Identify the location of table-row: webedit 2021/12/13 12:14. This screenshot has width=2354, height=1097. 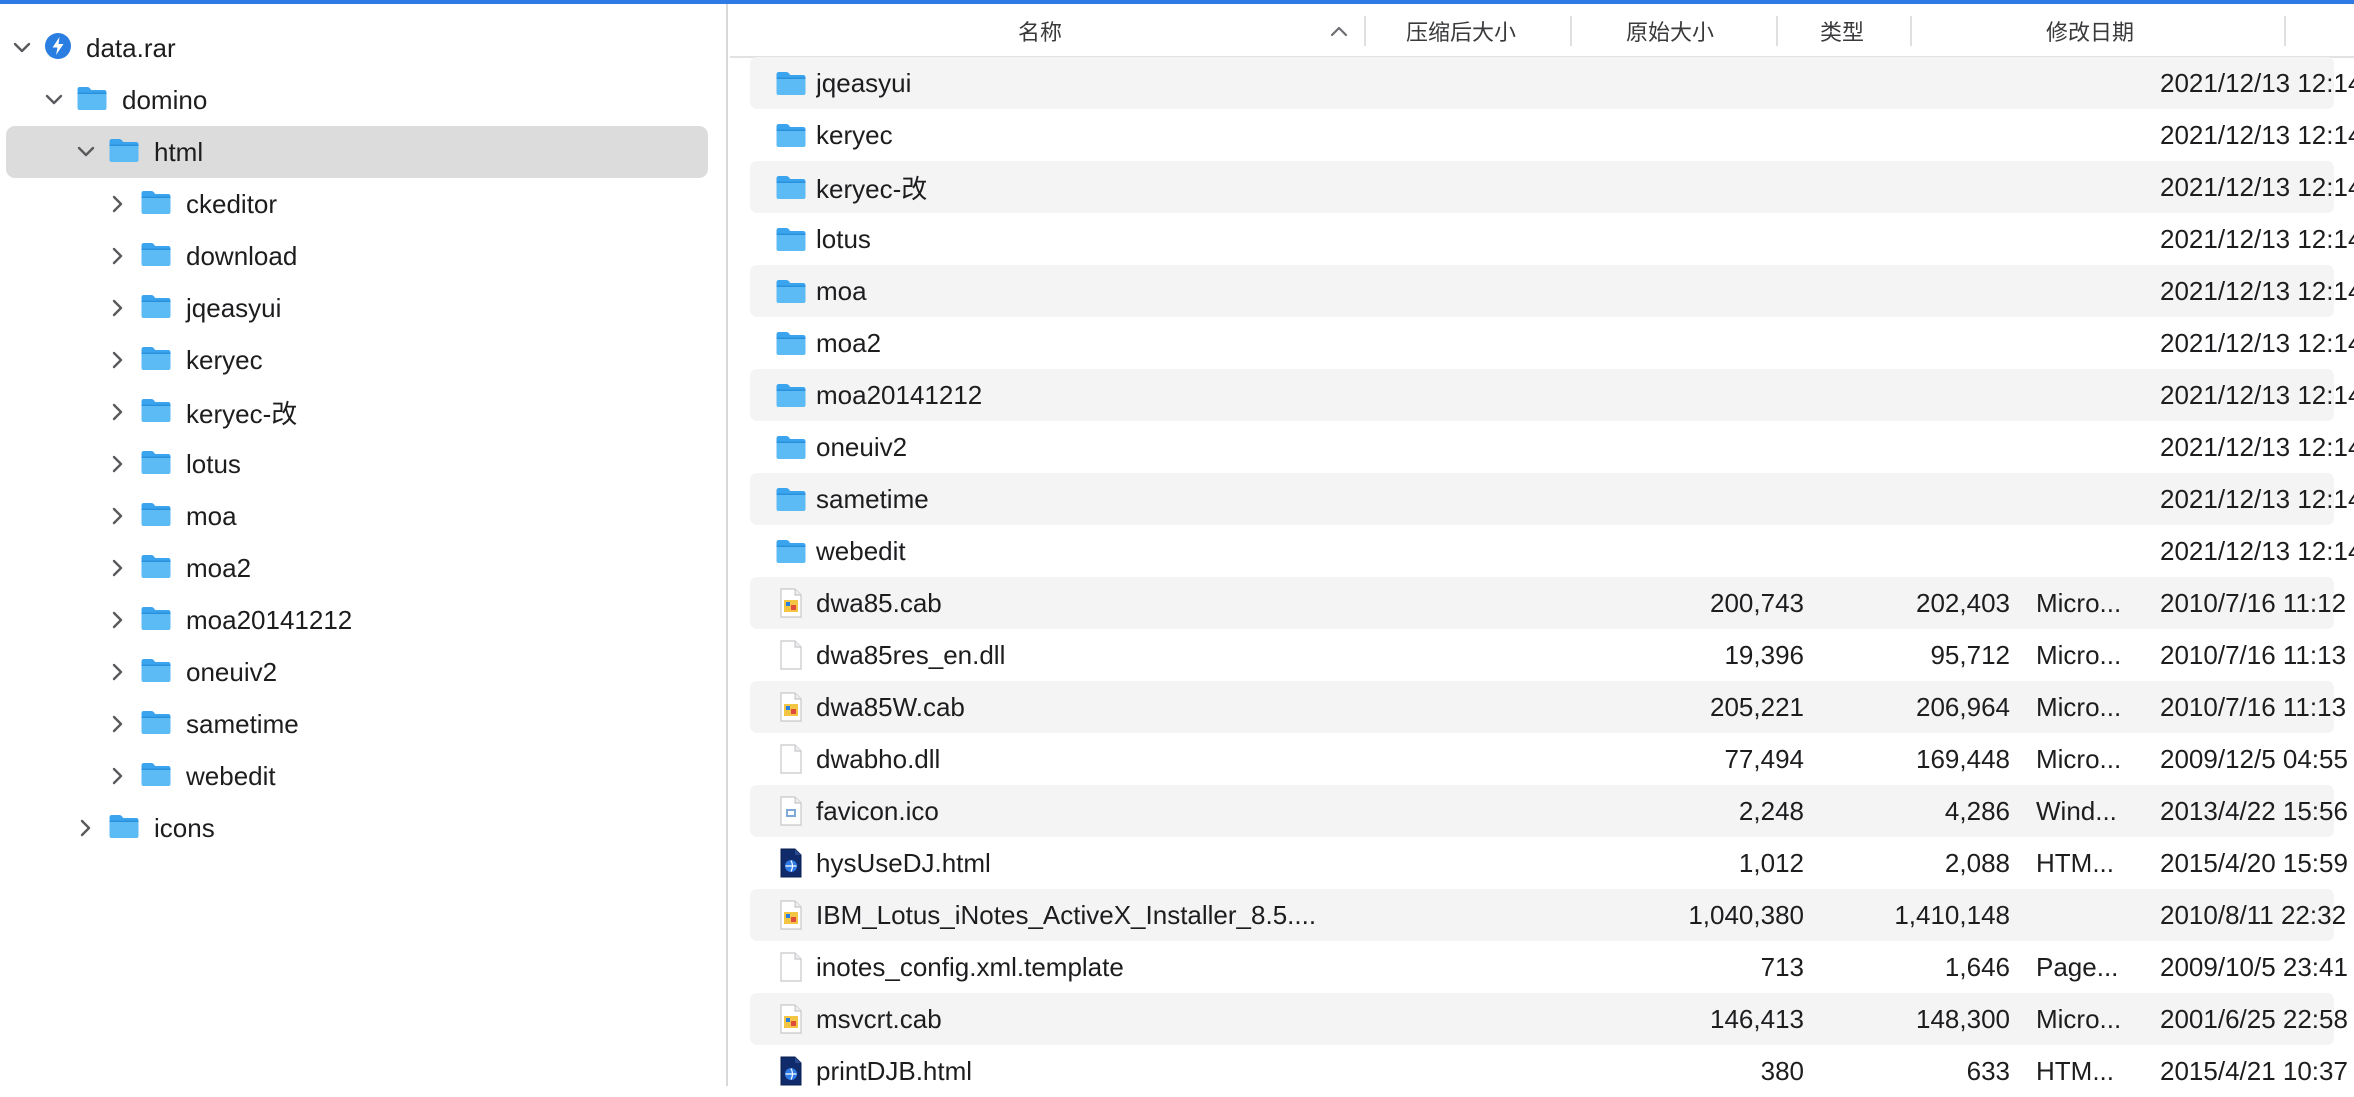
(1552, 551).